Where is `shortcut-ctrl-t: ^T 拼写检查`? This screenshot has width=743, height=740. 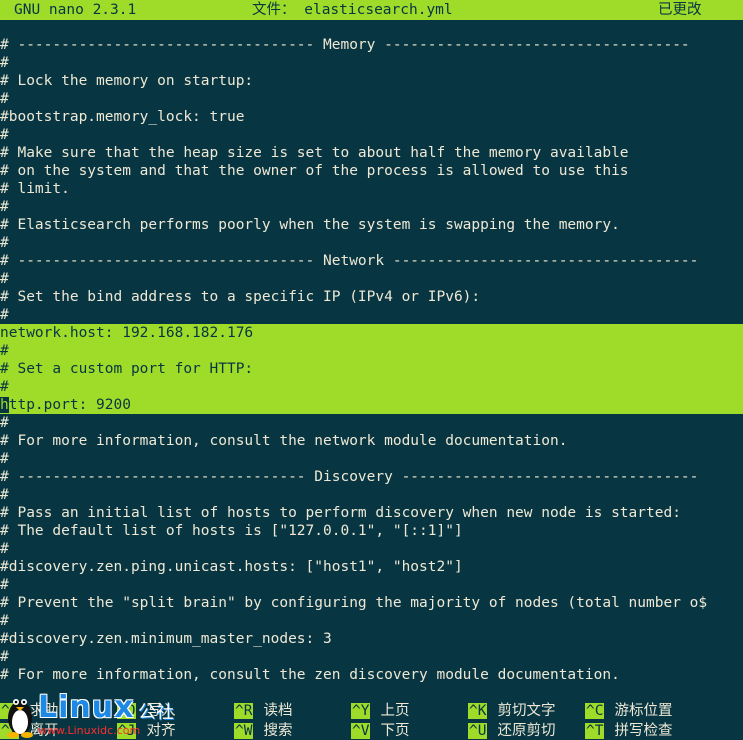
shortcut-ctrl-t: ^T 拼写检查 is located at coordinates (628, 731).